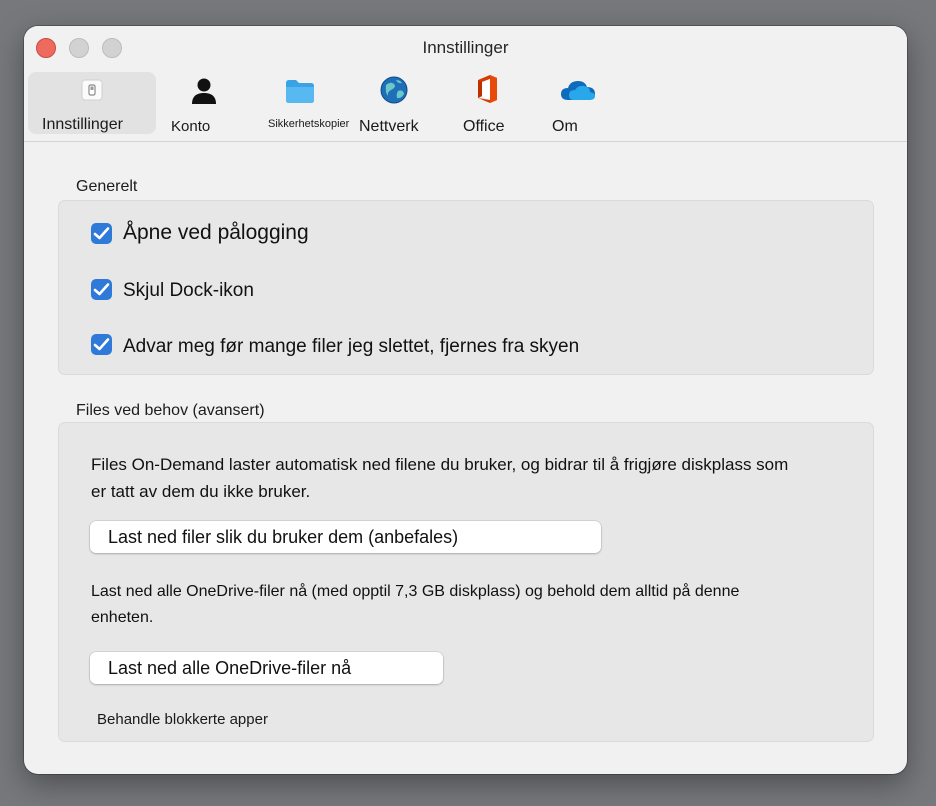 The width and height of the screenshot is (936, 806). Describe the element at coordinates (216, 232) in the screenshot. I see `open-at-login-label: Åpne ved pålogging` at that location.